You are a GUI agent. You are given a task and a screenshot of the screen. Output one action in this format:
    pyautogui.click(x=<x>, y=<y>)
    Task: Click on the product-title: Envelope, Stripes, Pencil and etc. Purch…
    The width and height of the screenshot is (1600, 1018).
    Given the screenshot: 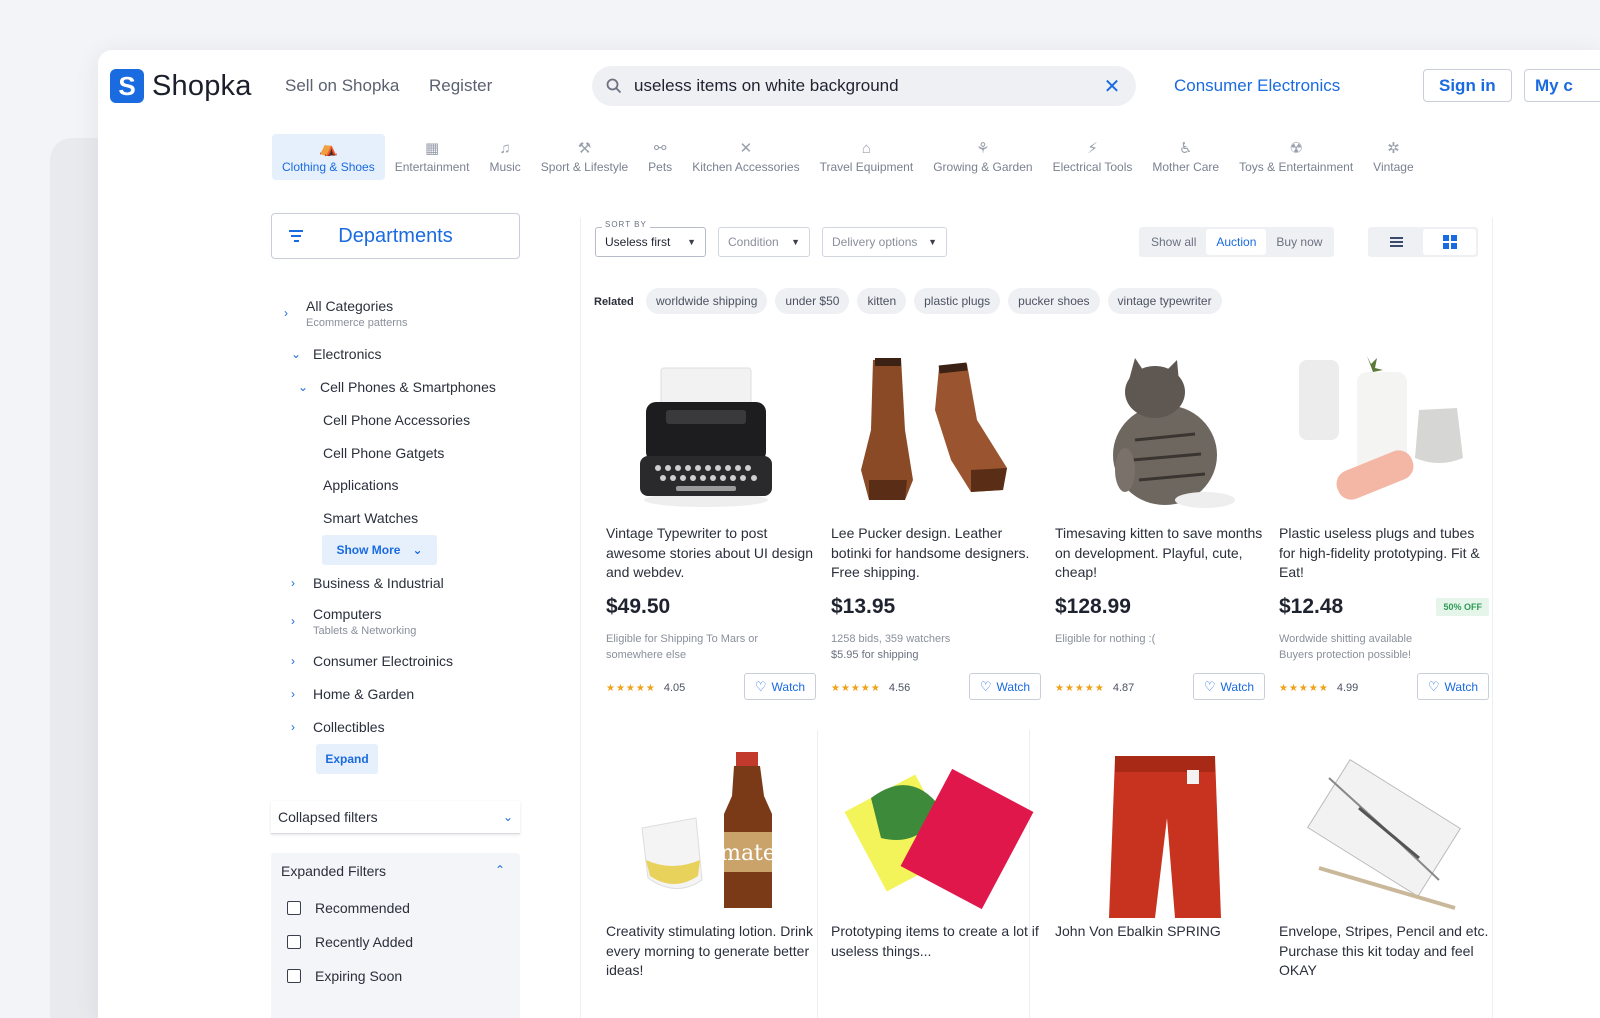 What is the action you would take?
    pyautogui.click(x=1384, y=952)
    